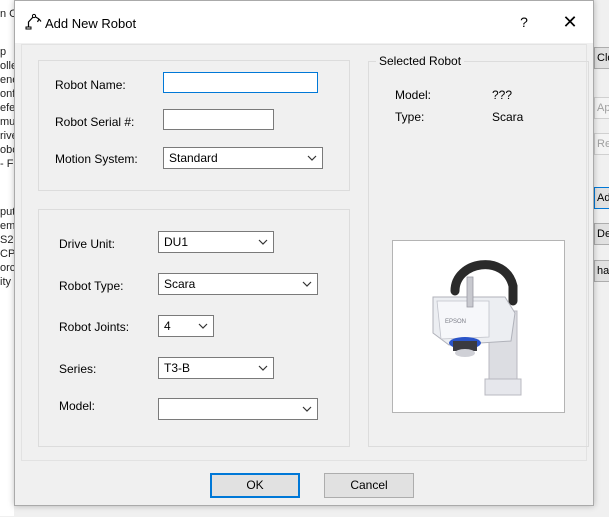 This screenshot has height=517, width=609. What do you see at coordinates (601, 58) in the screenshot?
I see `bg-close-button: Clo` at bounding box center [601, 58].